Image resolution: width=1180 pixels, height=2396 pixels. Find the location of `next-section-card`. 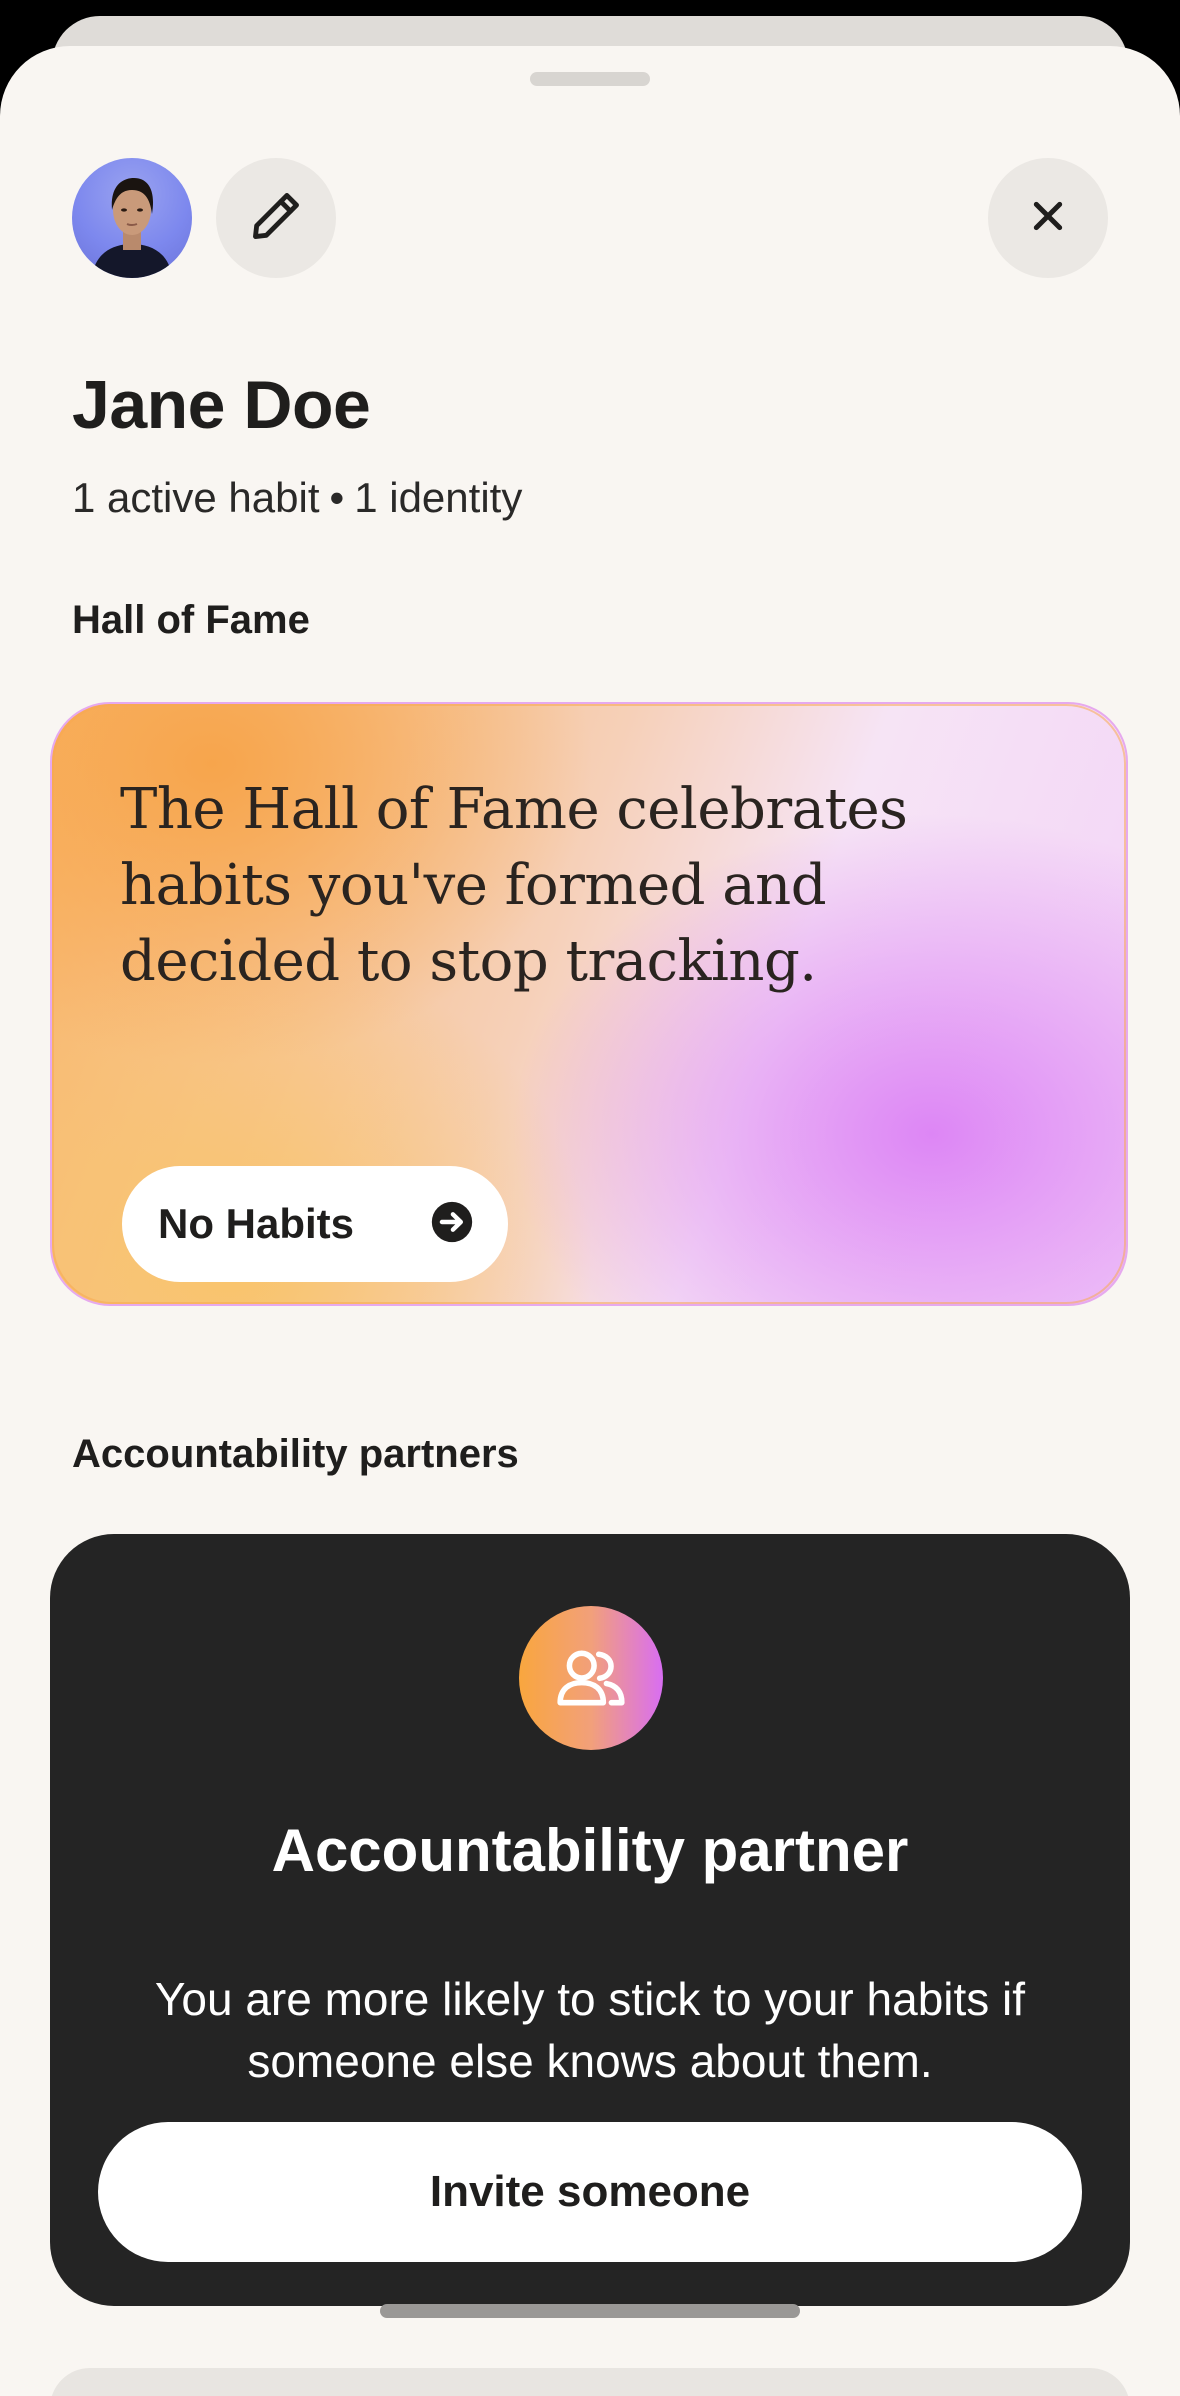

next-section-card is located at coordinates (590, 2382).